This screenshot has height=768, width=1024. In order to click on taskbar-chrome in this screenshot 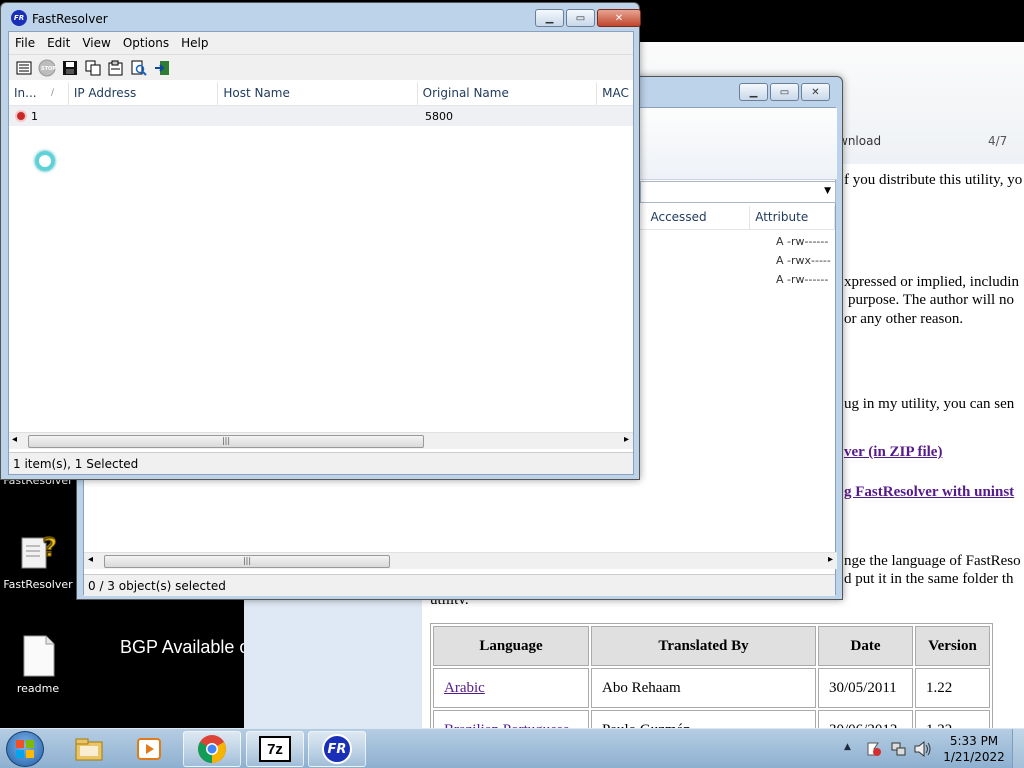, I will do `click(212, 749)`.